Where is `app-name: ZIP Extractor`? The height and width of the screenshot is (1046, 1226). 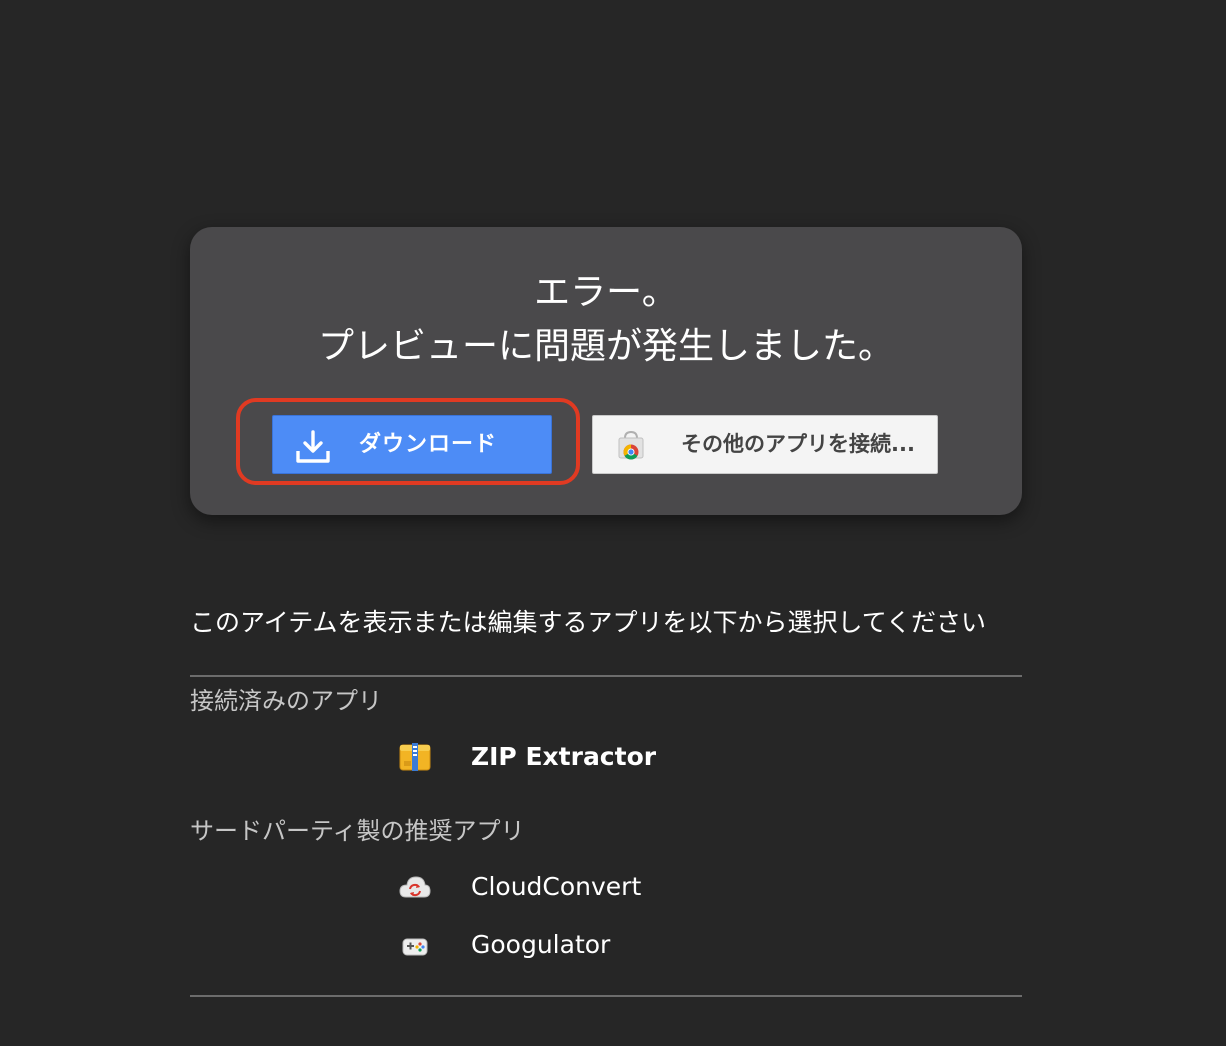
app-name: ZIP Extractor is located at coordinates (564, 756).